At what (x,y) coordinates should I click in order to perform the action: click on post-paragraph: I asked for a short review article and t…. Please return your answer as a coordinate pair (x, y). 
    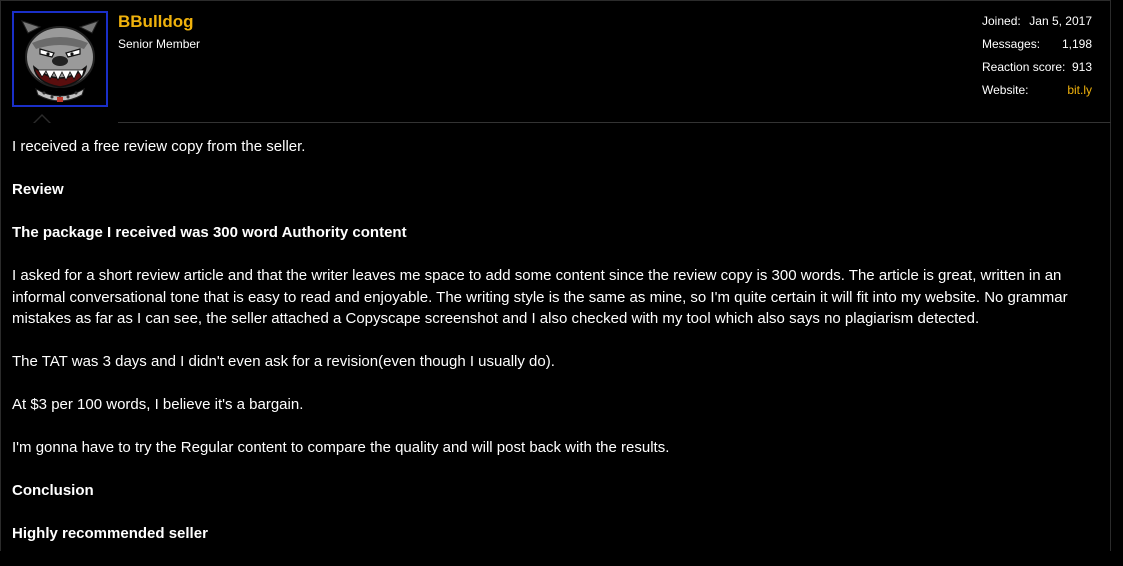
    Looking at the image, I should click on (540, 297).